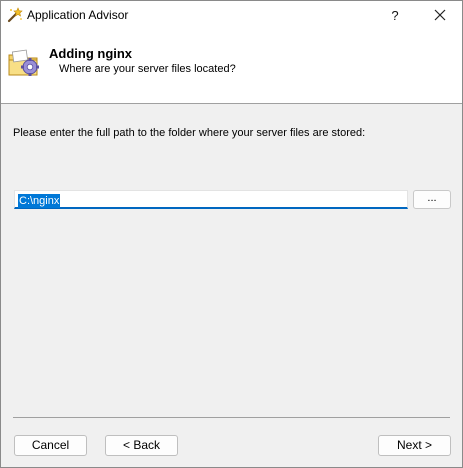  What do you see at coordinates (414, 445) in the screenshot?
I see `next-button: Next >` at bounding box center [414, 445].